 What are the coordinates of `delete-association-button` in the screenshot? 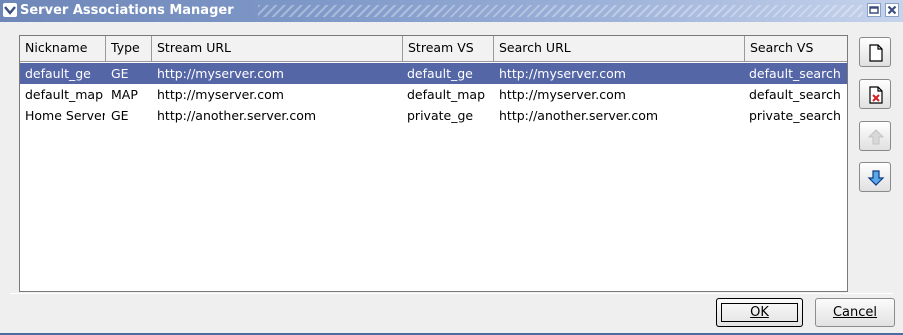 It's located at (875, 94).